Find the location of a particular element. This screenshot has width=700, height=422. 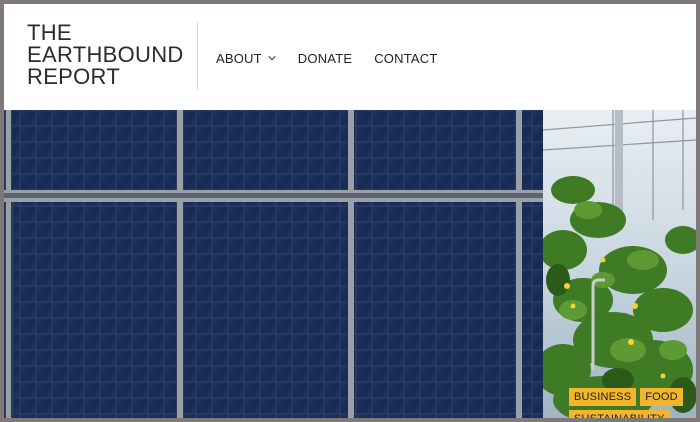

nav-item-about: ABOUT is located at coordinates (246, 58).